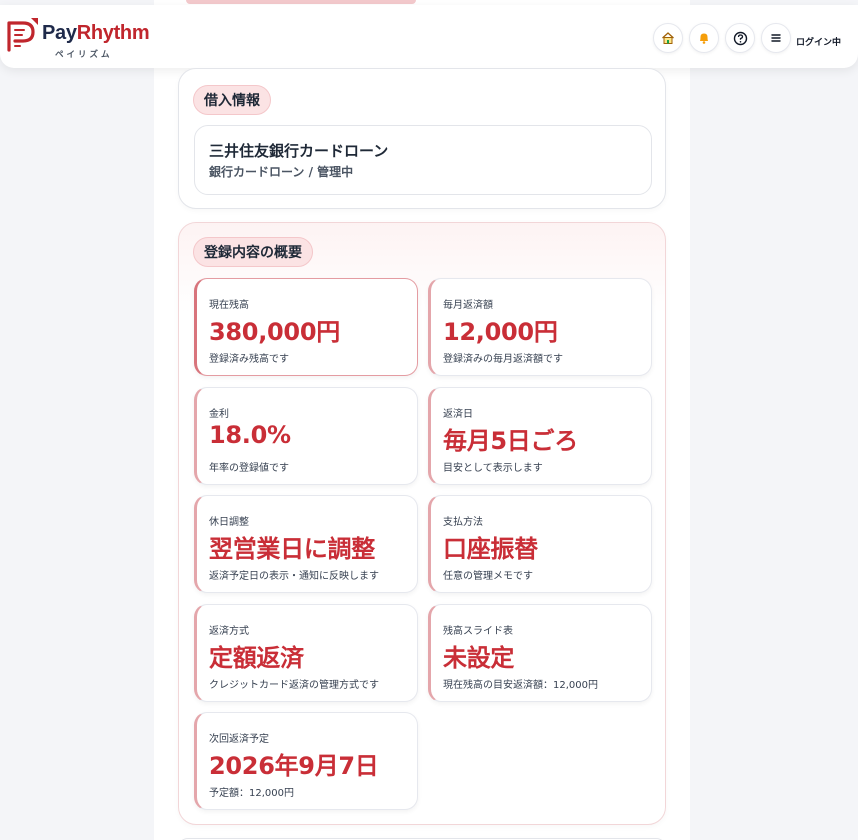 The width and height of the screenshot is (858, 840). I want to click on menu-icon, so click(776, 38).